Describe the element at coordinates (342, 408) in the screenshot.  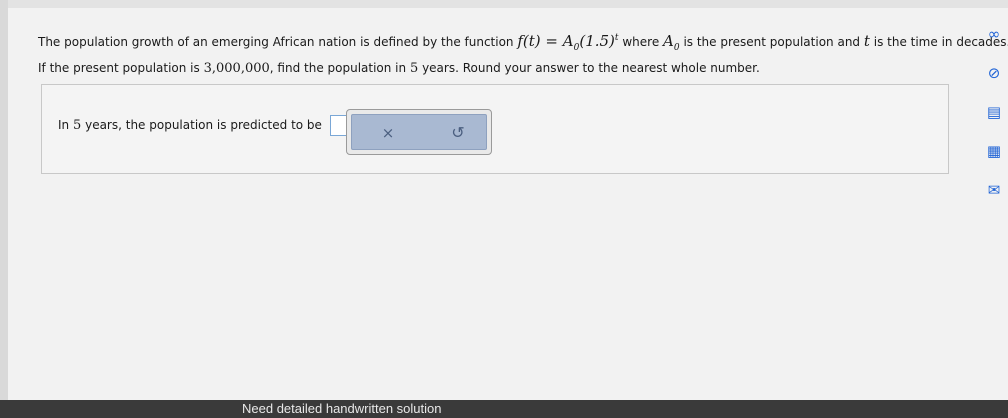
I see `caption-text: Need detailed handwritten solution` at that location.